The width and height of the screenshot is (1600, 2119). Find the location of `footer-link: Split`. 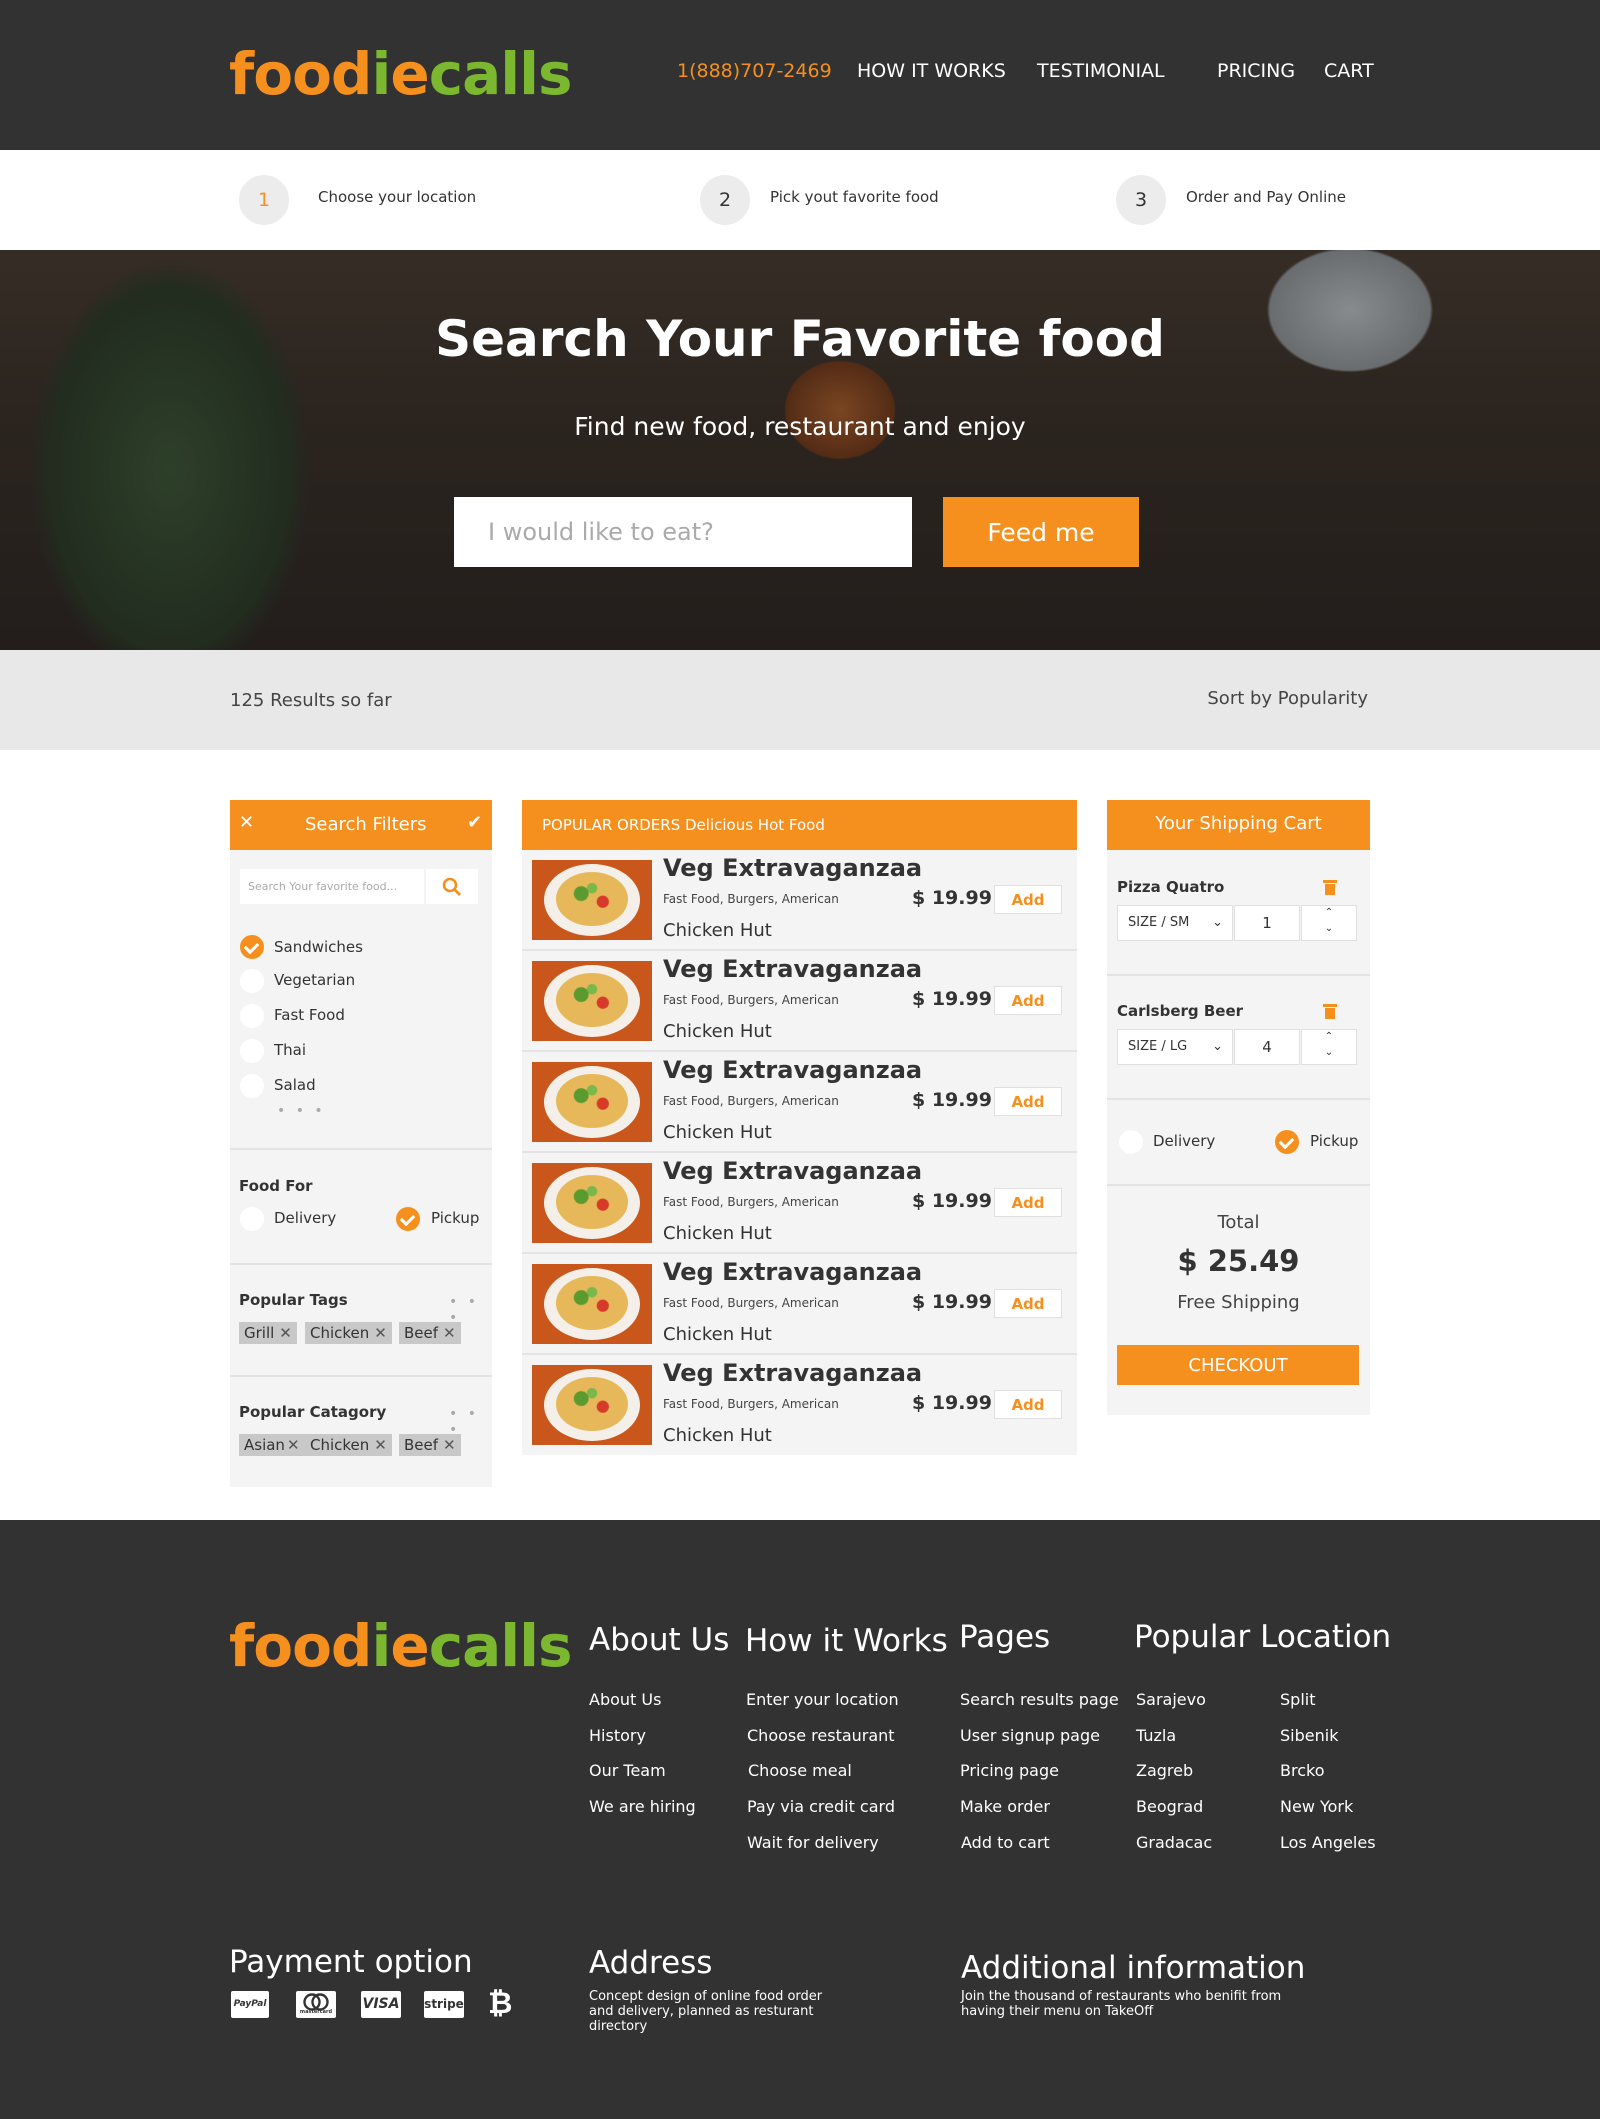

footer-link: Split is located at coordinates (1297, 1699).